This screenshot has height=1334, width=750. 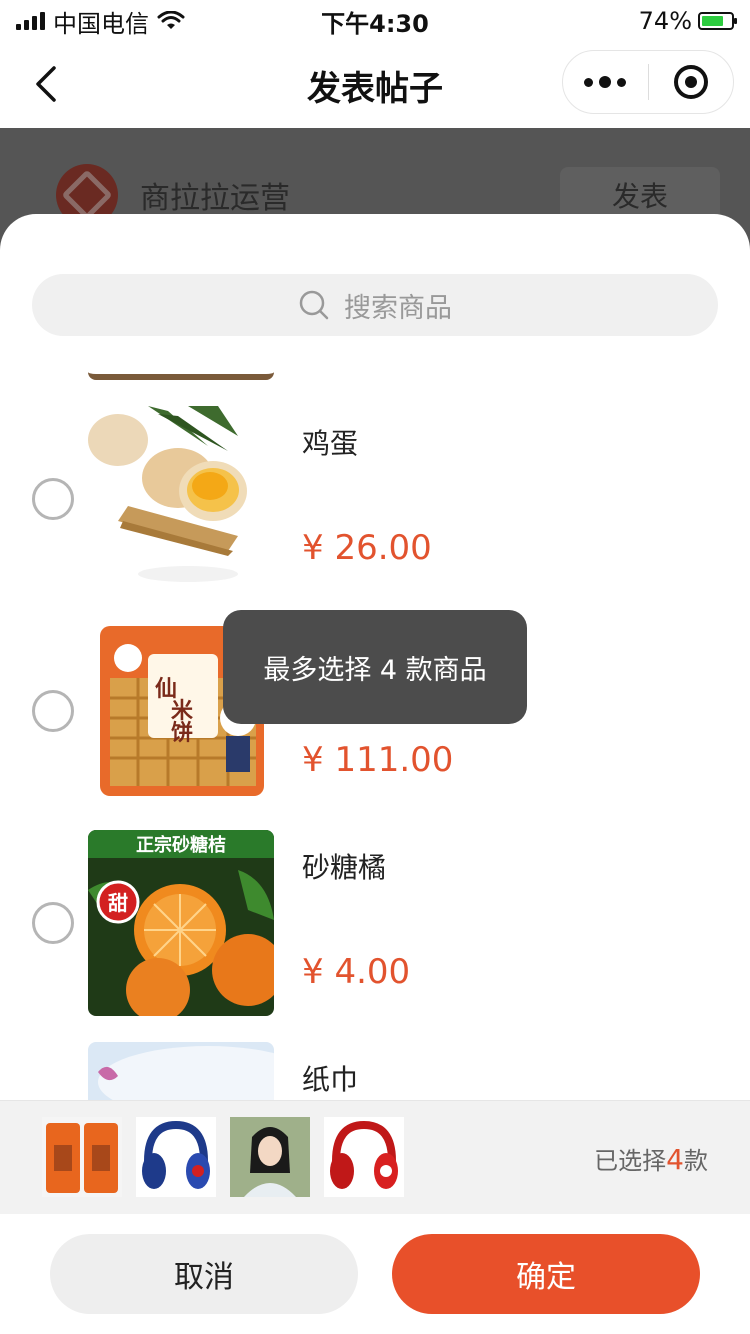 I want to click on status-right: 74%, so click(x=687, y=21).